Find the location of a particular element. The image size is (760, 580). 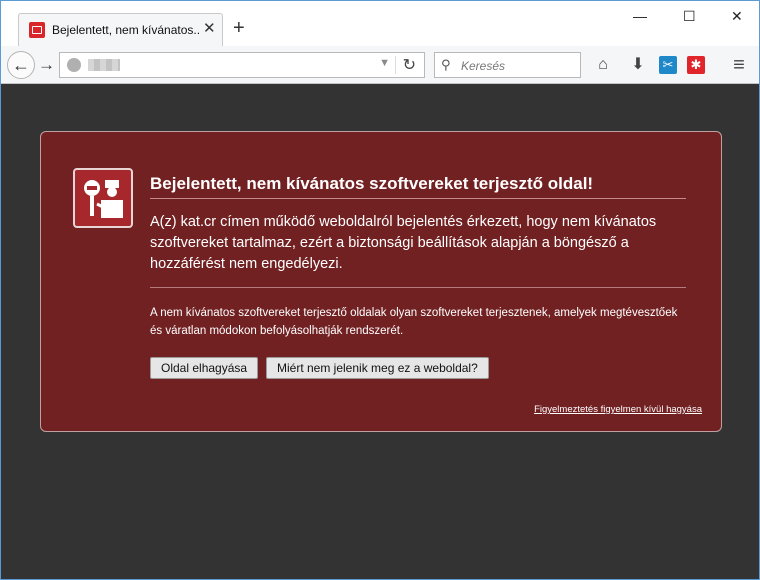

close-window-button: ✕ is located at coordinates (737, 16).